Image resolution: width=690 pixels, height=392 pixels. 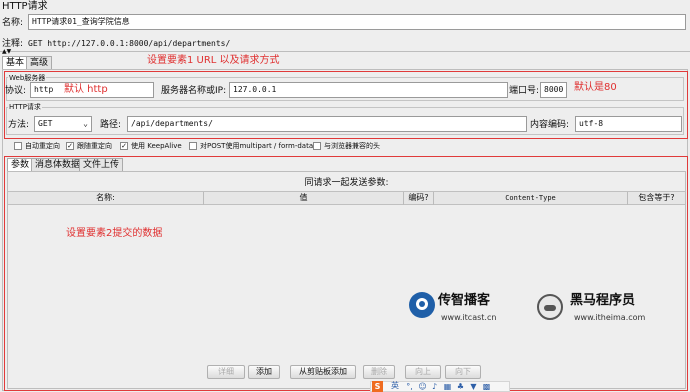 I want to click on annotation-default-80: 默认是80, so click(x=595, y=87).